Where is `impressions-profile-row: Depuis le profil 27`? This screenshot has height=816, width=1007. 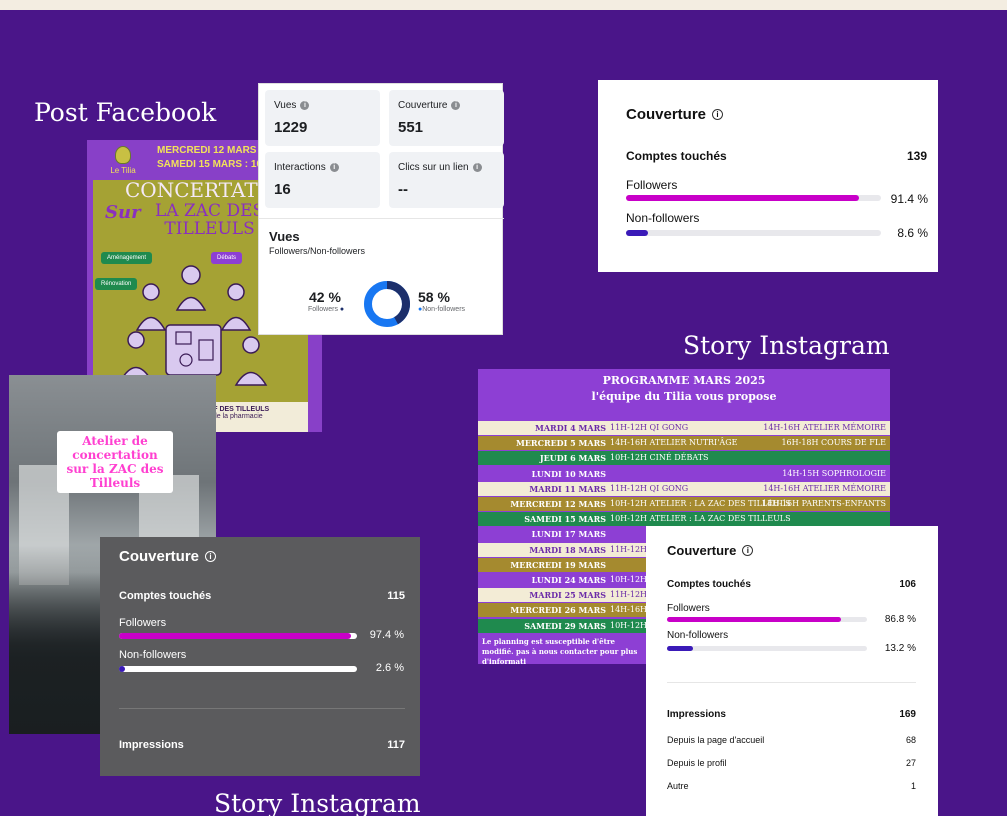
impressions-profile-row: Depuis le profil 27 is located at coordinates (791, 763).